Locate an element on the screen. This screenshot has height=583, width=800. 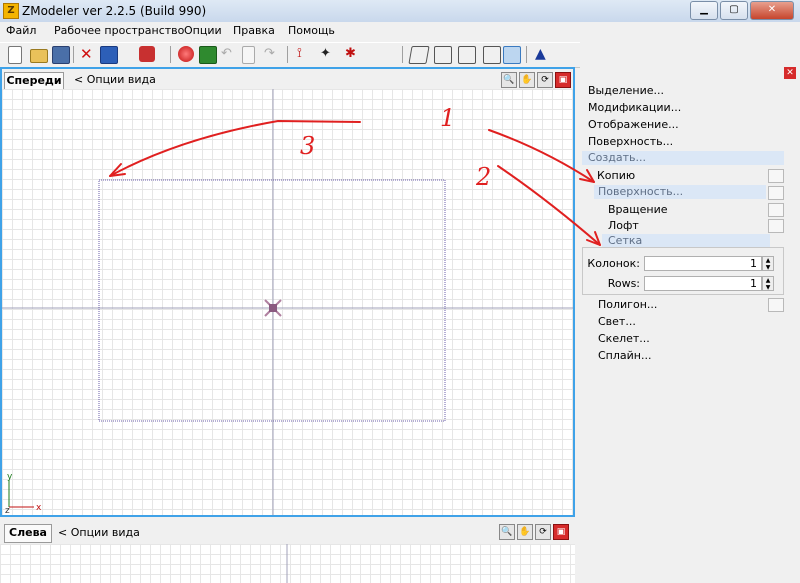
redo-icon: ↷ is located at coordinates (272, 54).